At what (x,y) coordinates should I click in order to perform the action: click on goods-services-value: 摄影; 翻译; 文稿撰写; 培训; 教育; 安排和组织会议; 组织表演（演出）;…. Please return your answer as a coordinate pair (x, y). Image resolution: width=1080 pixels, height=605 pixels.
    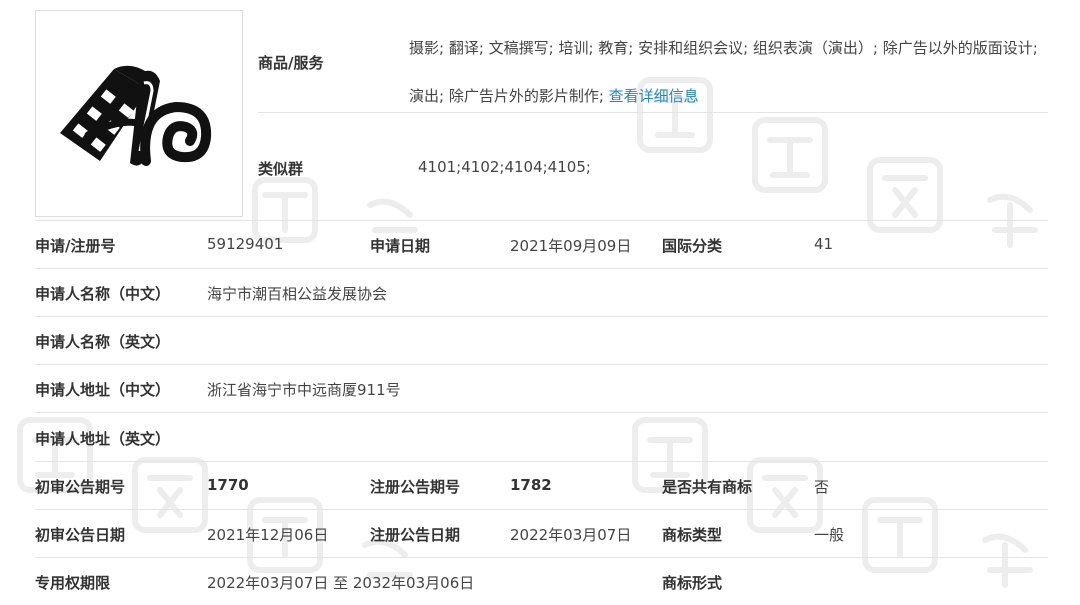
    Looking at the image, I should click on (729, 72).